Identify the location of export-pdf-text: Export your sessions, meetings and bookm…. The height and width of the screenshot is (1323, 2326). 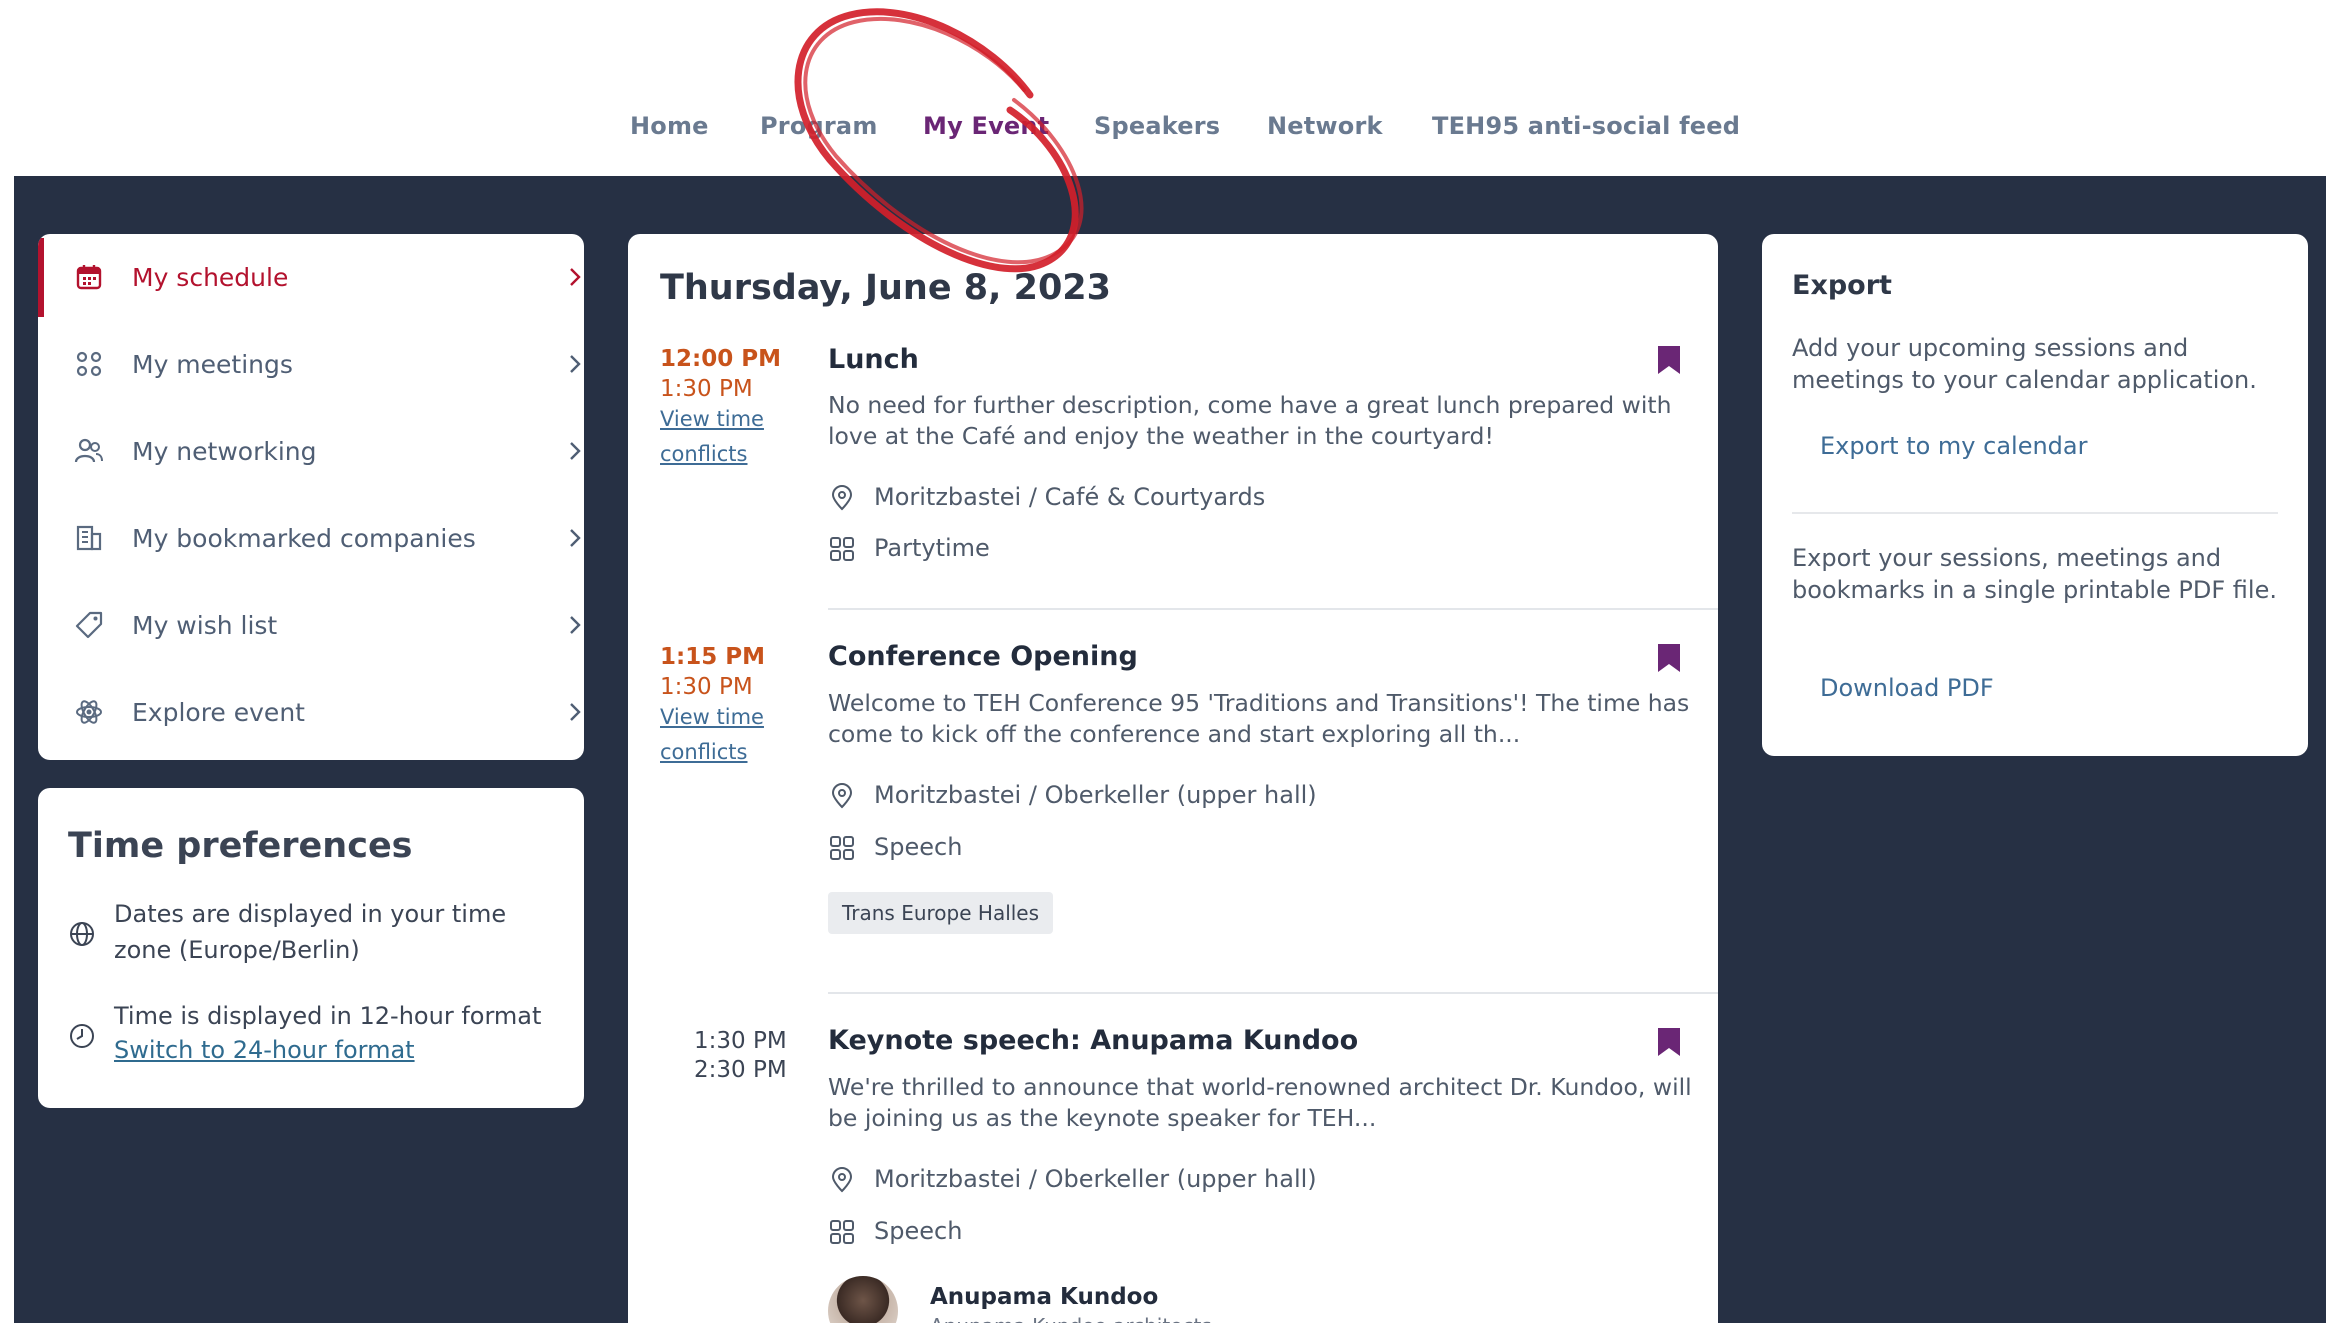
(2034, 574).